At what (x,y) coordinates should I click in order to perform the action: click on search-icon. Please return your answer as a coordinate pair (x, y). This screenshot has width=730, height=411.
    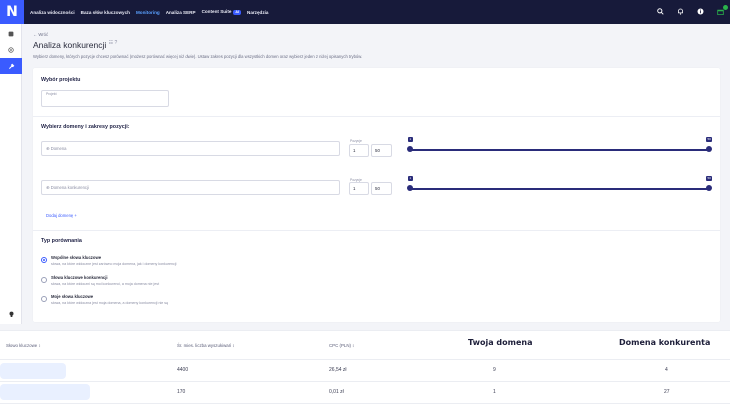
    Looking at the image, I should click on (660, 12).